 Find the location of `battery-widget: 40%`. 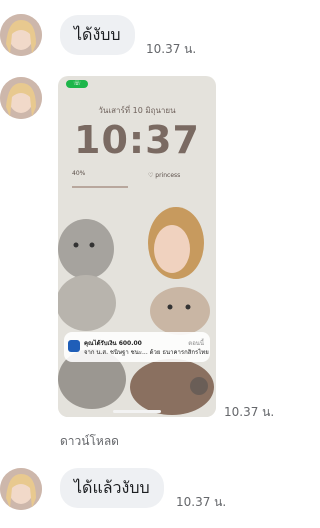

battery-widget: 40% is located at coordinates (78, 173).